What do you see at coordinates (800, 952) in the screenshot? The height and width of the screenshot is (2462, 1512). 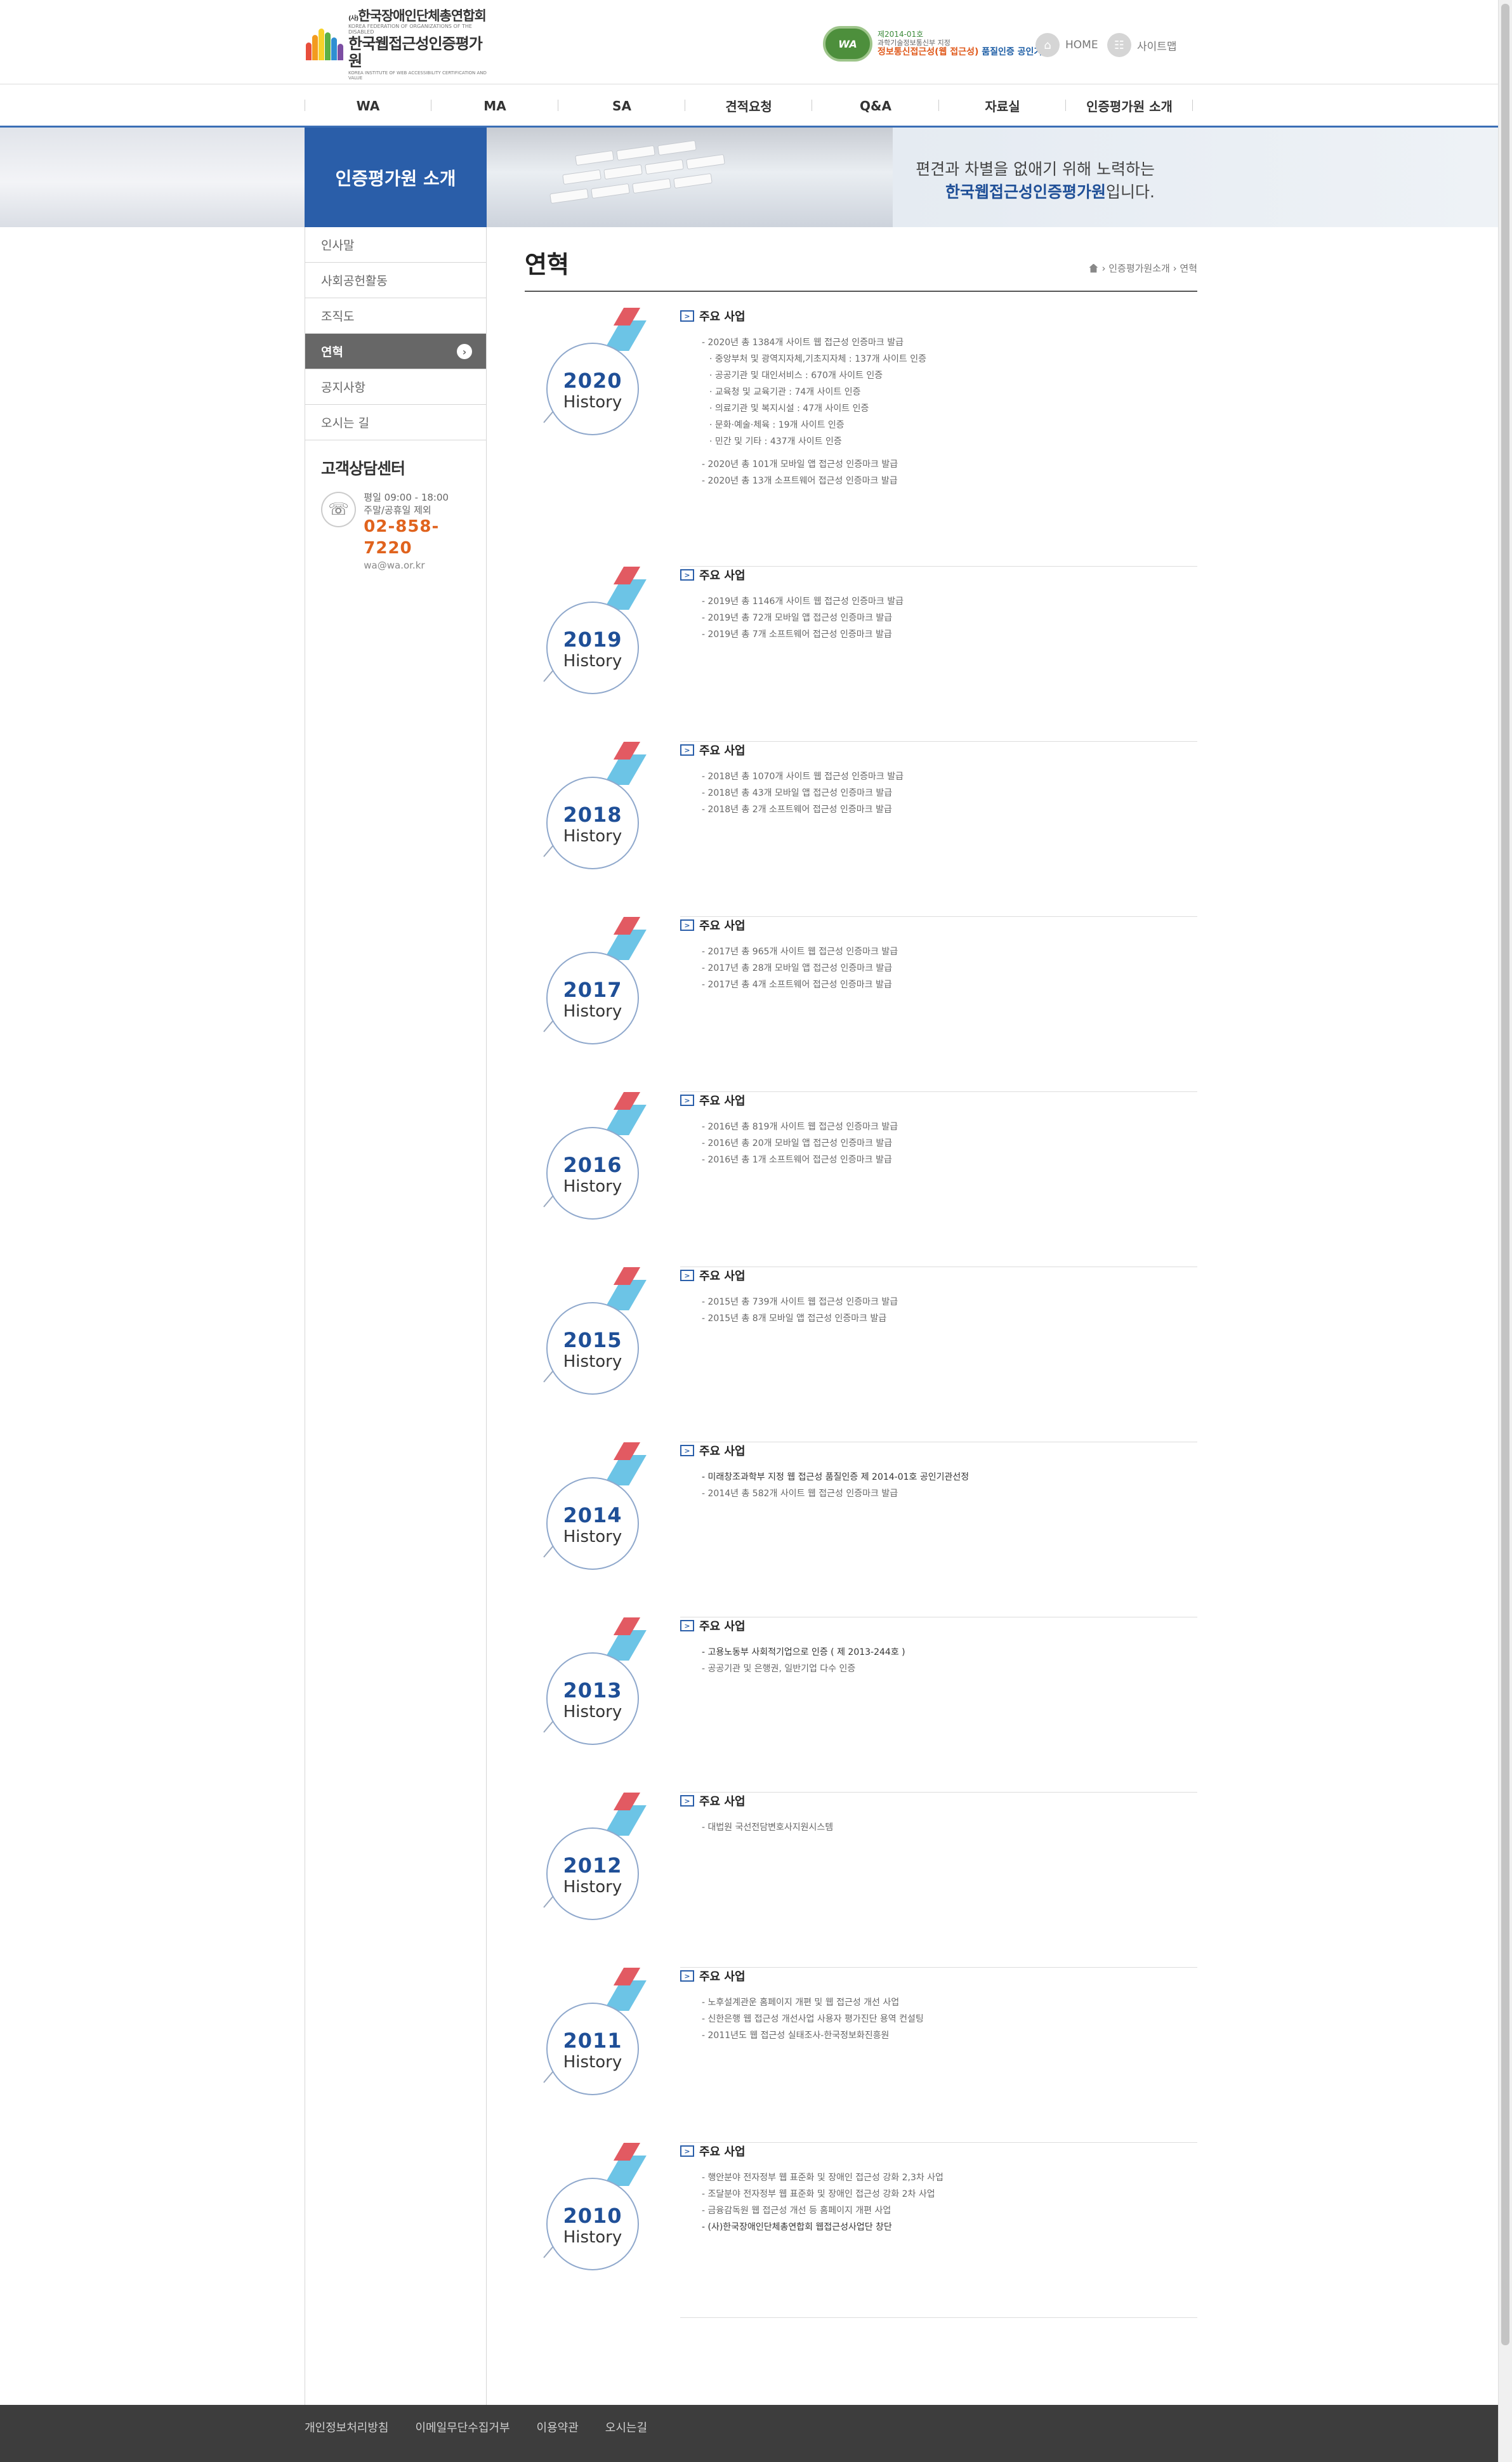 I see `event-item: - 2017년 총 965개 사이트 웹 접근성 인증마크 발급` at bounding box center [800, 952].